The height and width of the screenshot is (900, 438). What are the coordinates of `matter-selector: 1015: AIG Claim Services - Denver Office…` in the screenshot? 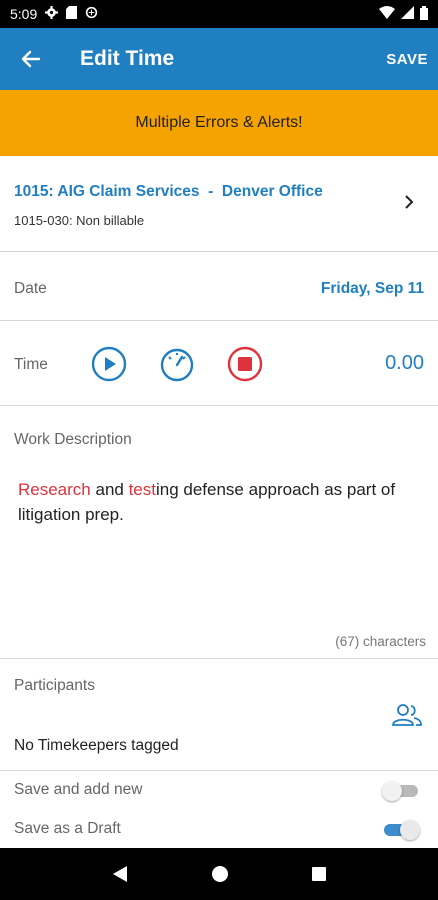 It's located at (219, 204).